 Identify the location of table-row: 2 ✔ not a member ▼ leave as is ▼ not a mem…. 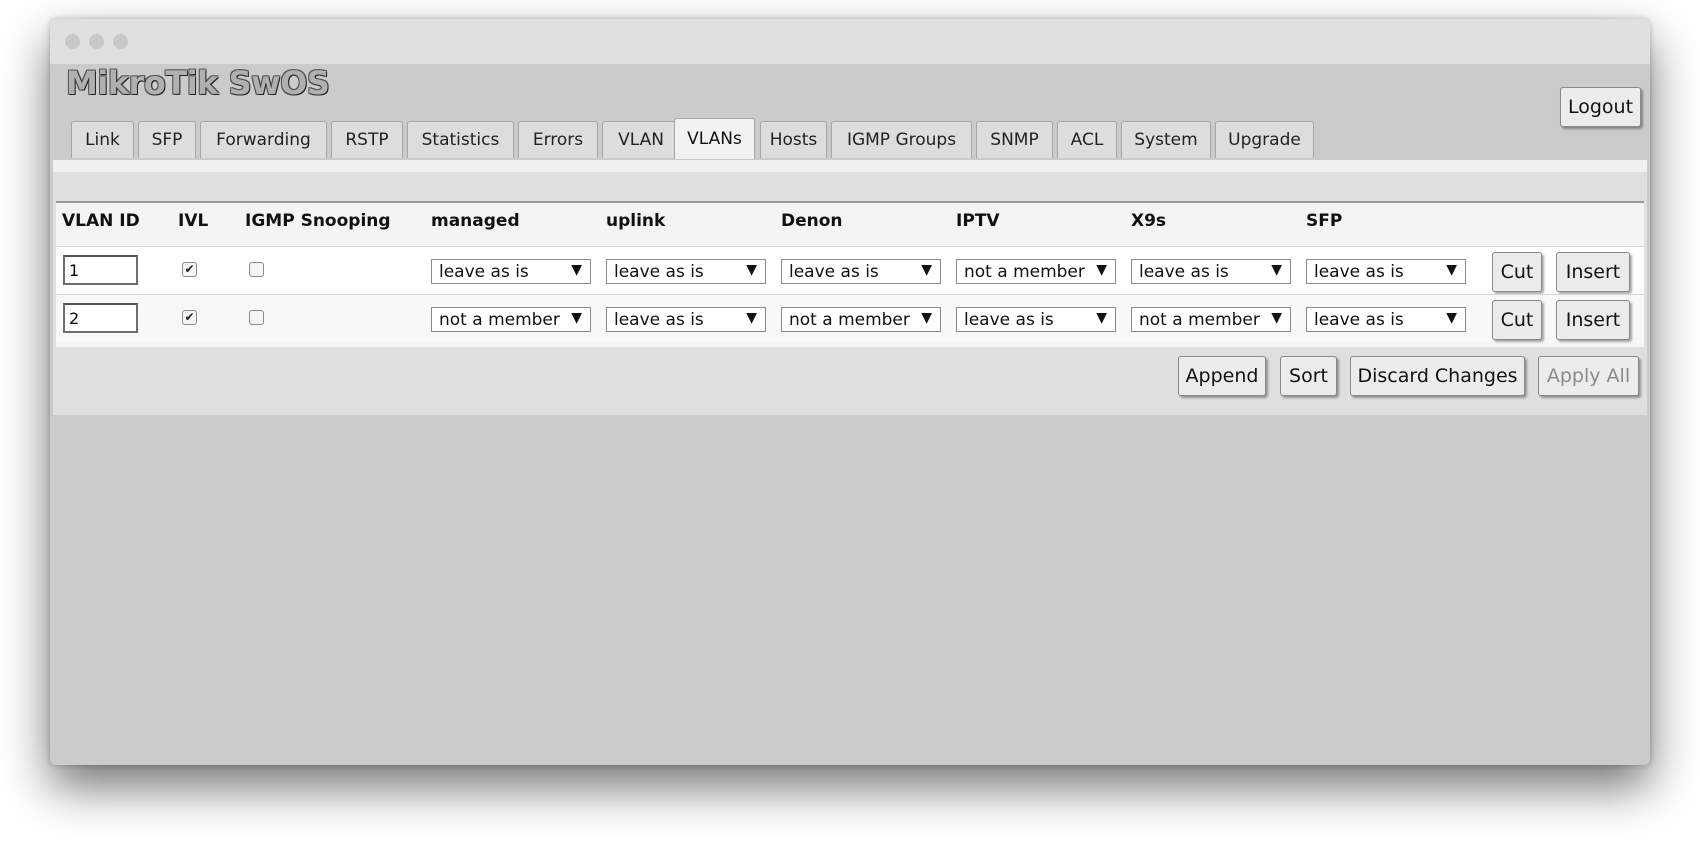
(850, 318).